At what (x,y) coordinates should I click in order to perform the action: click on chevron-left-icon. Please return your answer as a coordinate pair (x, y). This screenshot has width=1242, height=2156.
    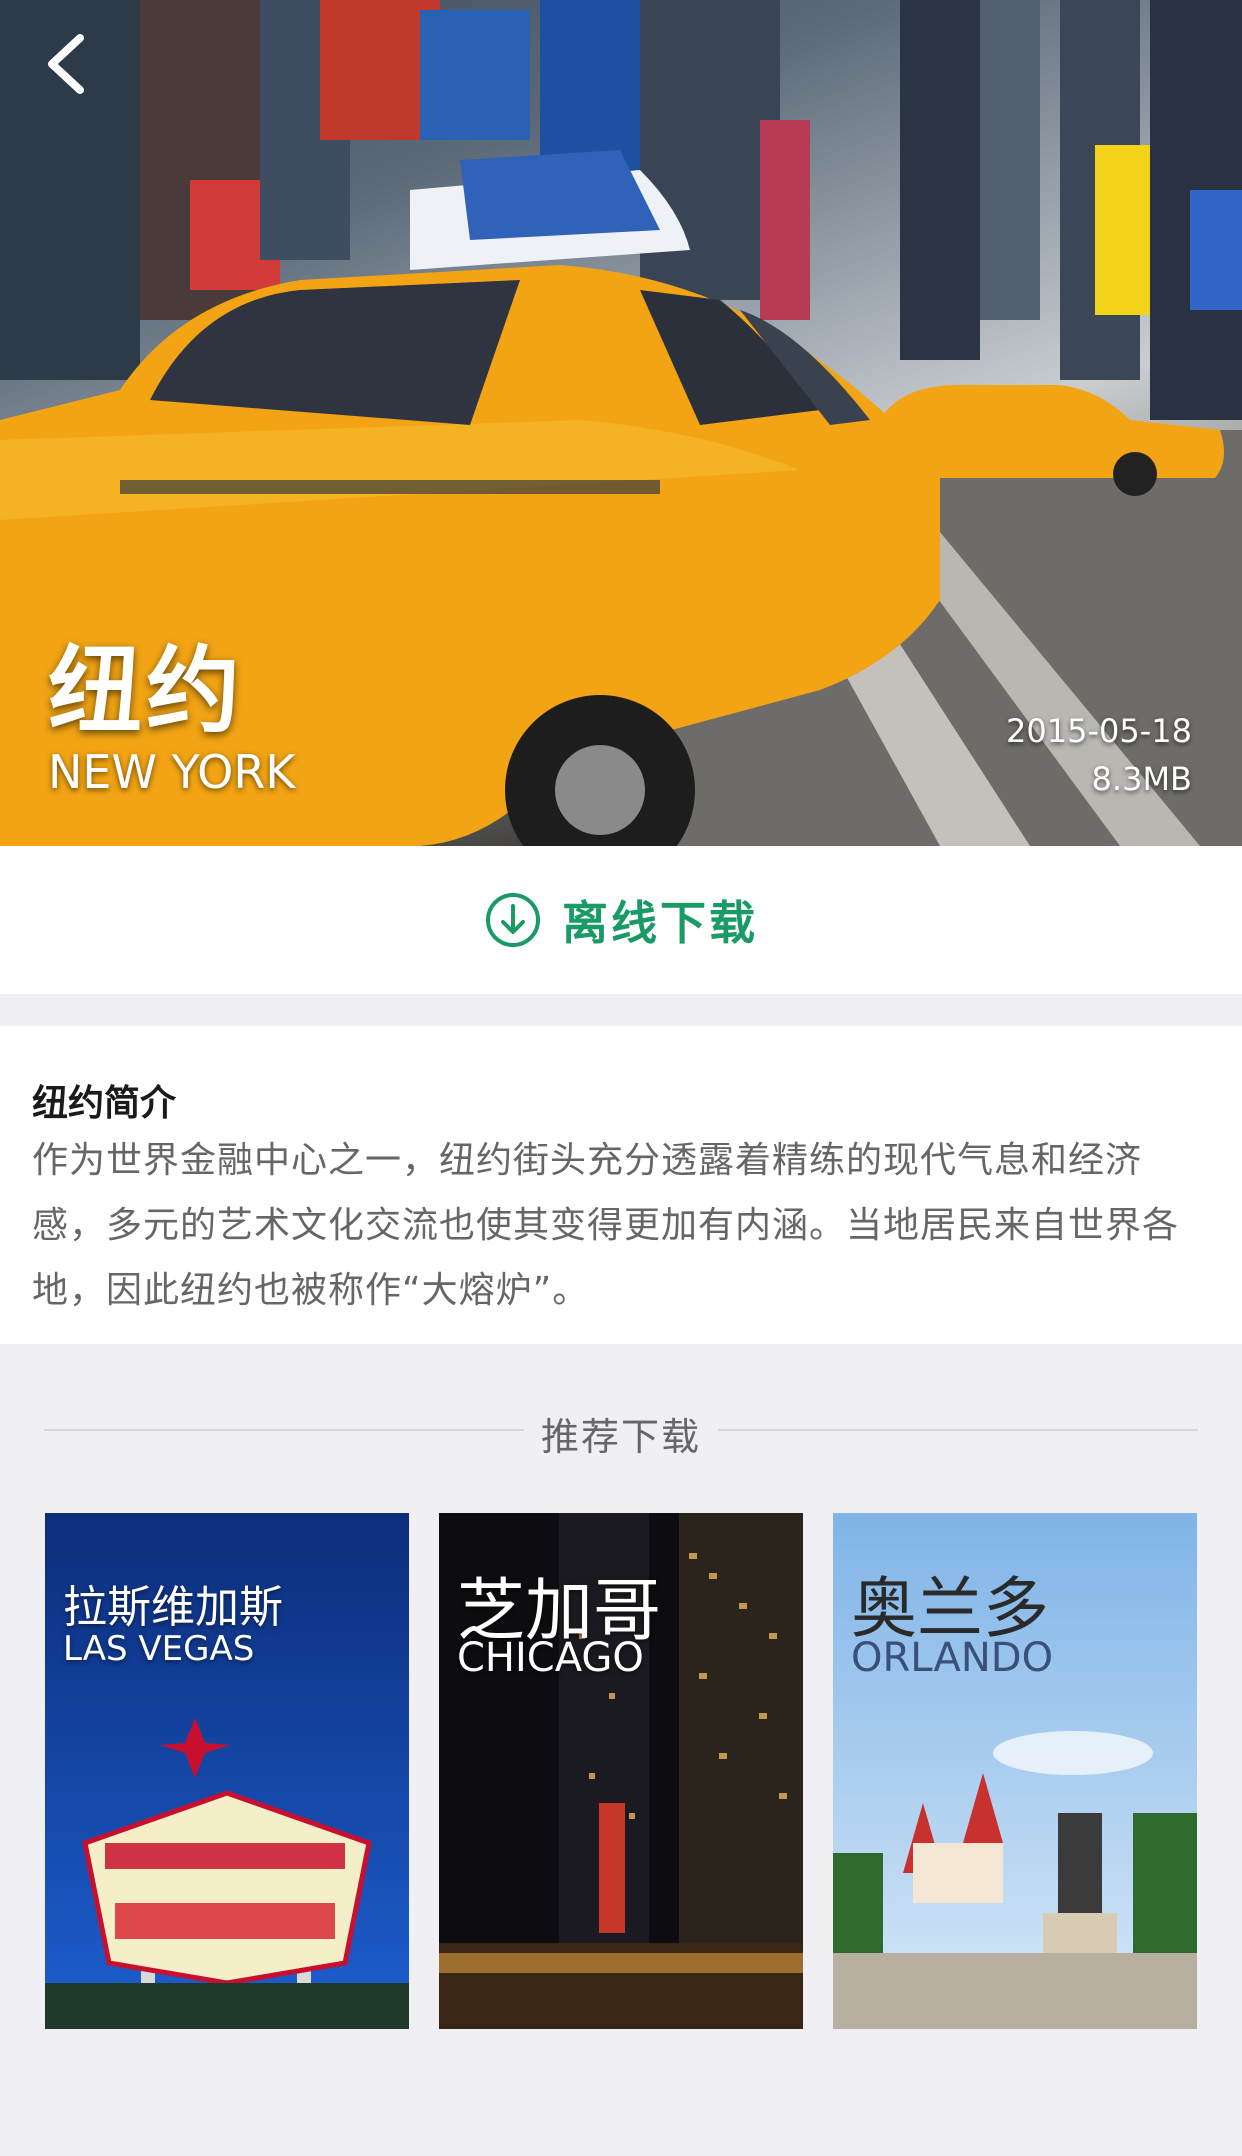
    Looking at the image, I should click on (66, 64).